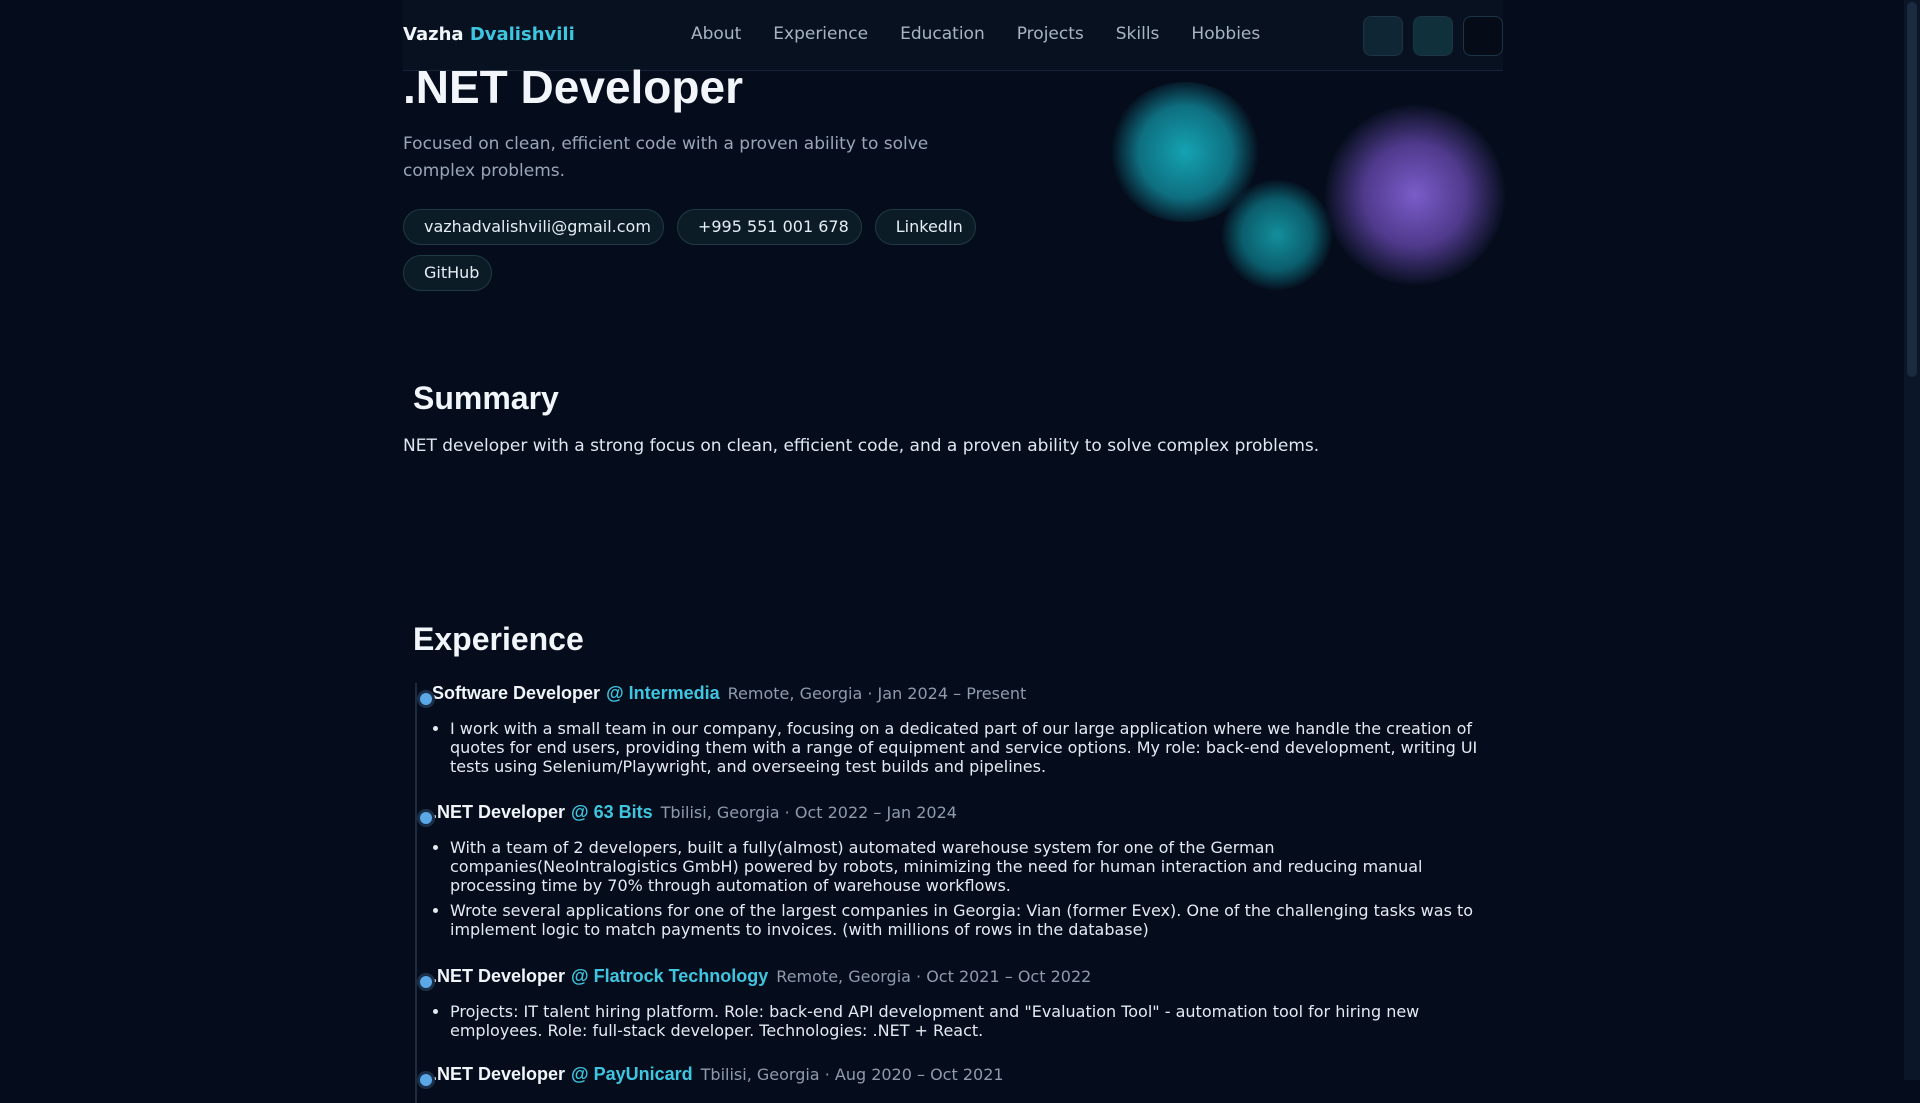 This screenshot has height=1103, width=1920. Describe the element at coordinates (1912, 540) in the screenshot. I see `page-scrollbar` at that location.